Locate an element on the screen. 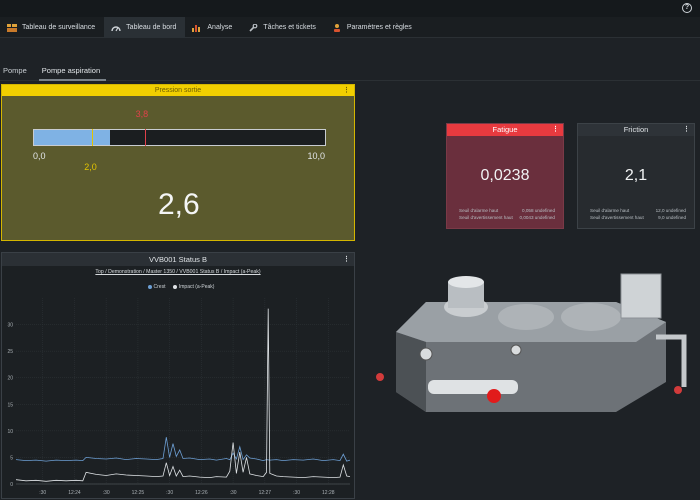 The height and width of the screenshot is (500, 700). x-tick-label: 12:26 is located at coordinates (201, 493).